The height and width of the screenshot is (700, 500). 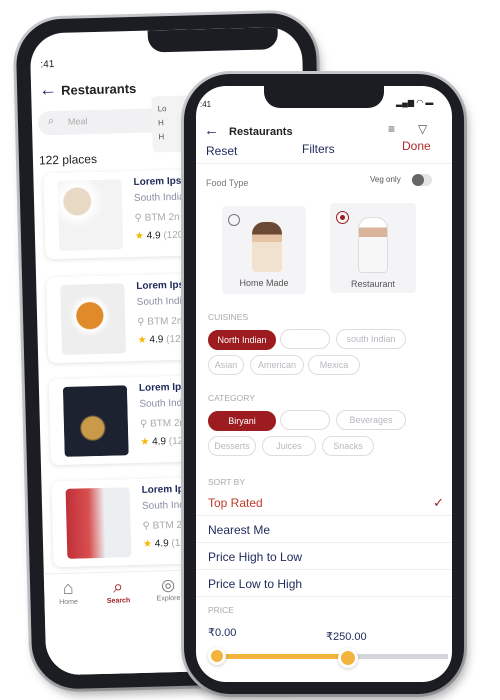 What do you see at coordinates (348, 658) in the screenshot?
I see `price-slider-max-handle` at bounding box center [348, 658].